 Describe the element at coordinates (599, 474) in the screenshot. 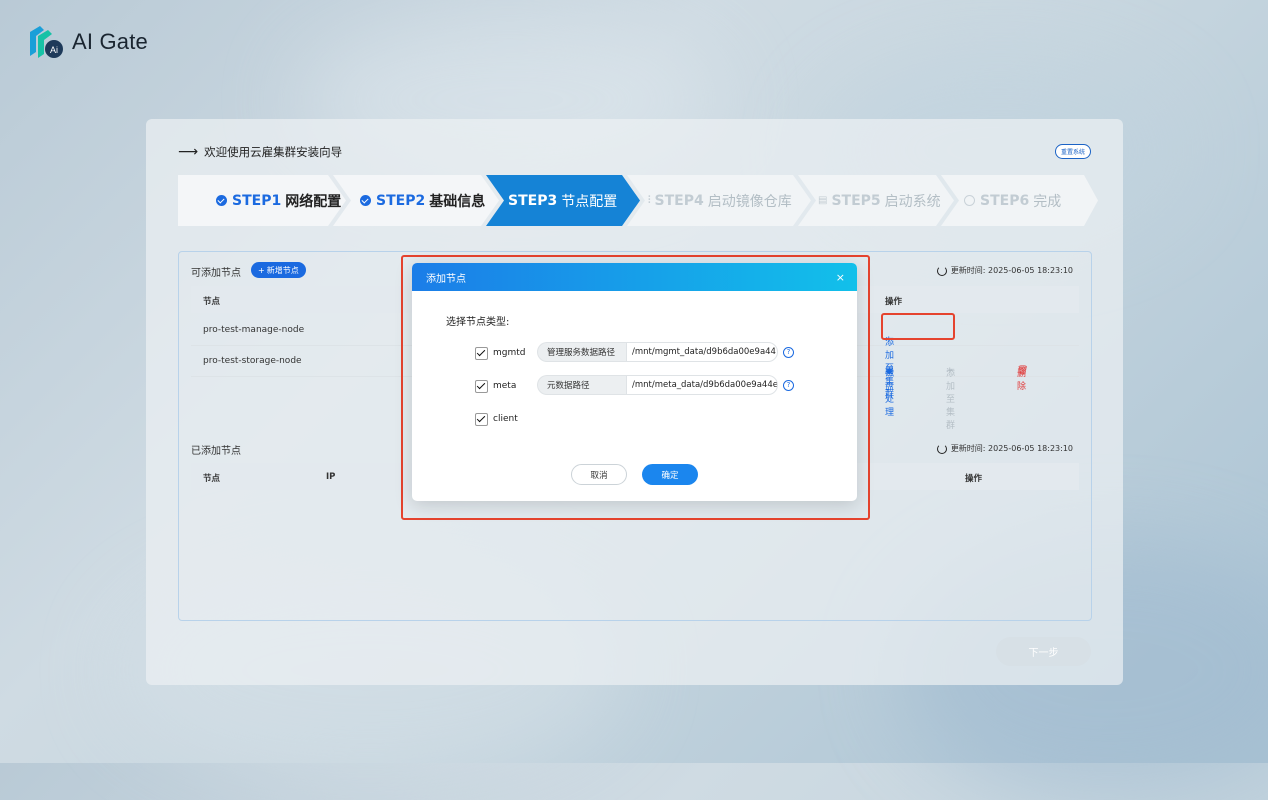

I see `cancel-button: 取消` at that location.